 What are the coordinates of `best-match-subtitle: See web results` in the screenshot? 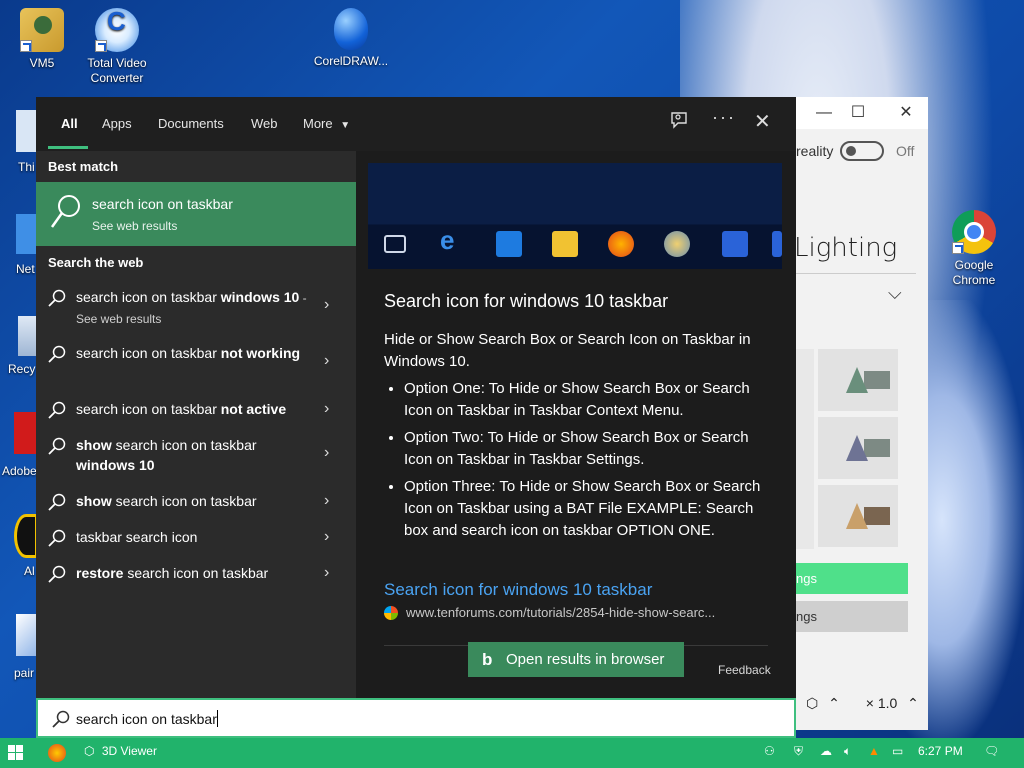 It's located at (135, 226).